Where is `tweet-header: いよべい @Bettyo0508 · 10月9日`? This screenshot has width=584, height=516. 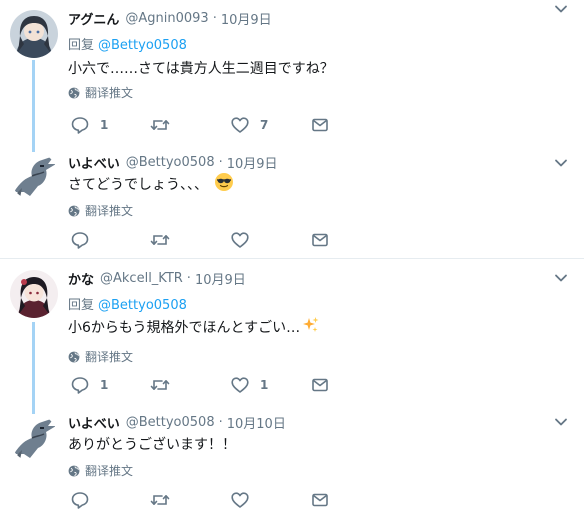 tweet-header: いよべい @Bettyo0508 · 10月9日 is located at coordinates (173, 162).